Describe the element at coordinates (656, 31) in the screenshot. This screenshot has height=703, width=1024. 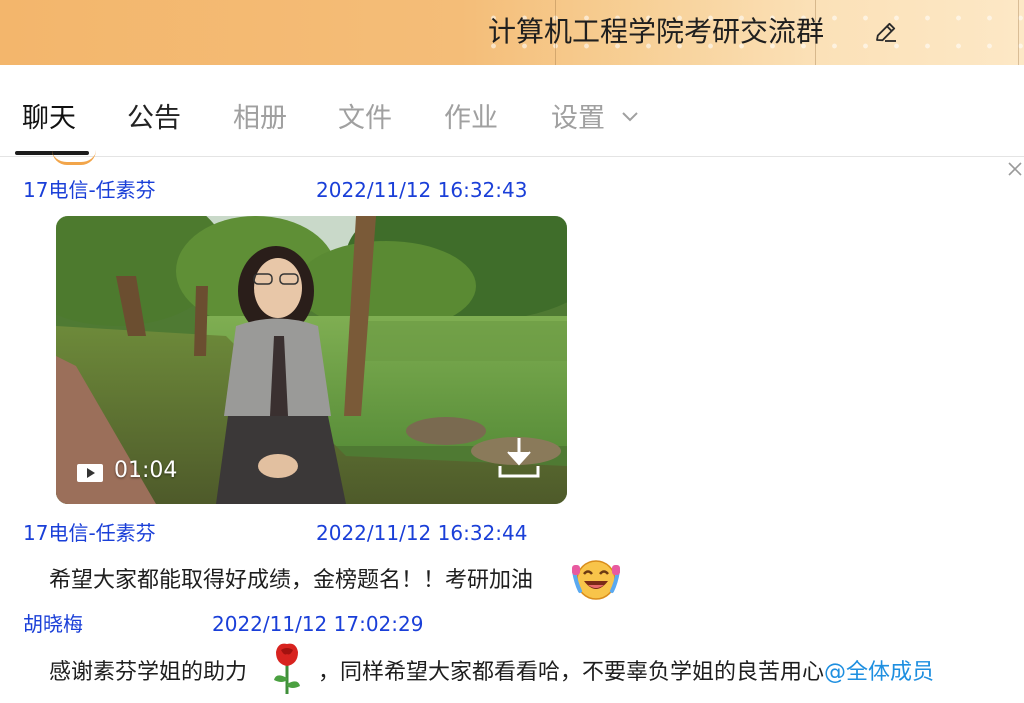
I see `group-title: 计算机工程学院考研交流群` at that location.